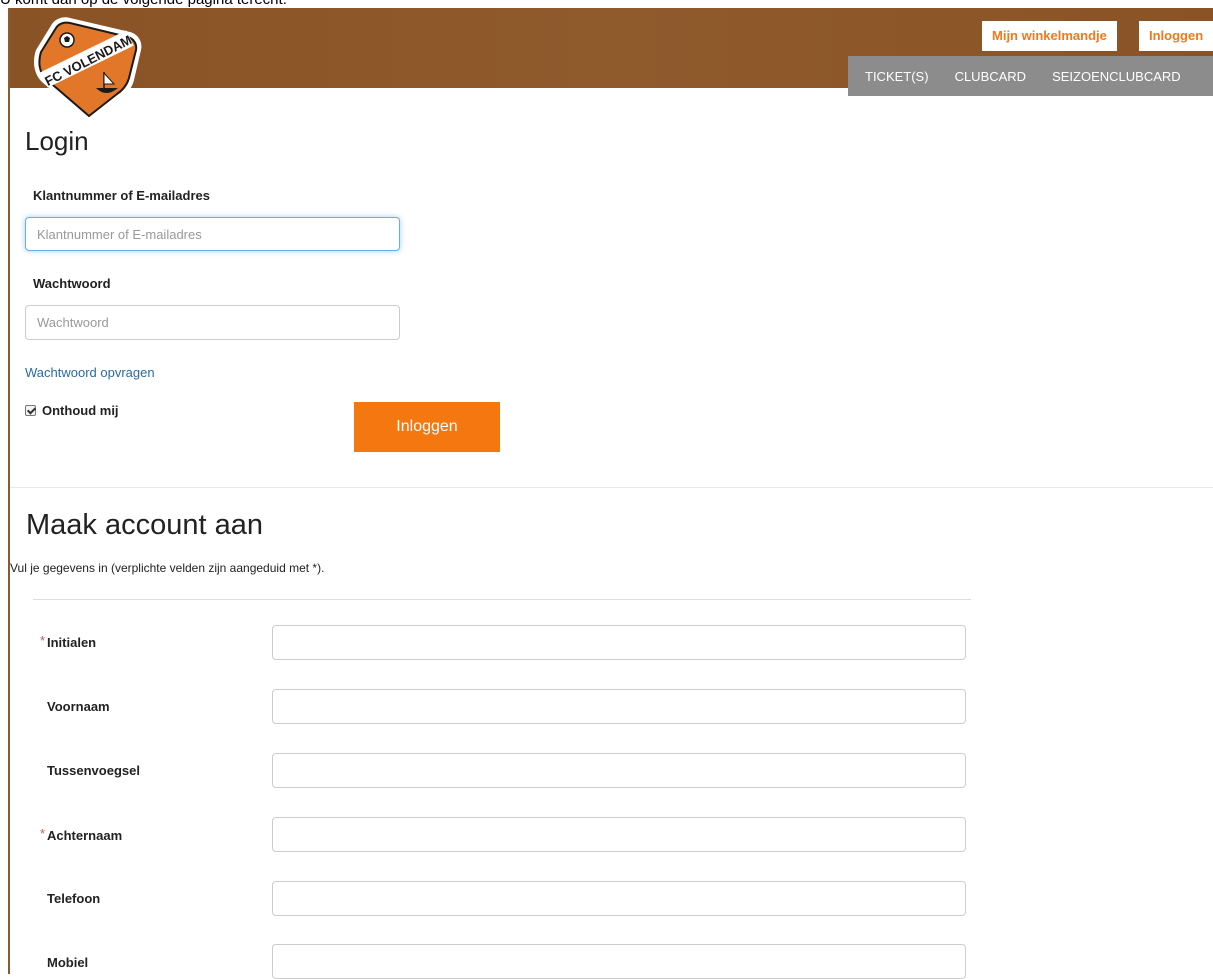 The width and height of the screenshot is (1213, 979). Describe the element at coordinates (619, 898) in the screenshot. I see `telefoon-input` at that location.